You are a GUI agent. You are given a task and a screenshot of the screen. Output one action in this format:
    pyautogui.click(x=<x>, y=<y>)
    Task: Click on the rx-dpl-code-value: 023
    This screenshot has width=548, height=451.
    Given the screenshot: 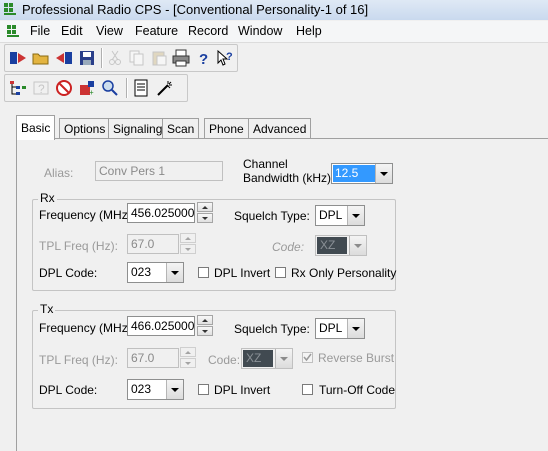 What is the action you would take?
    pyautogui.click(x=141, y=272)
    